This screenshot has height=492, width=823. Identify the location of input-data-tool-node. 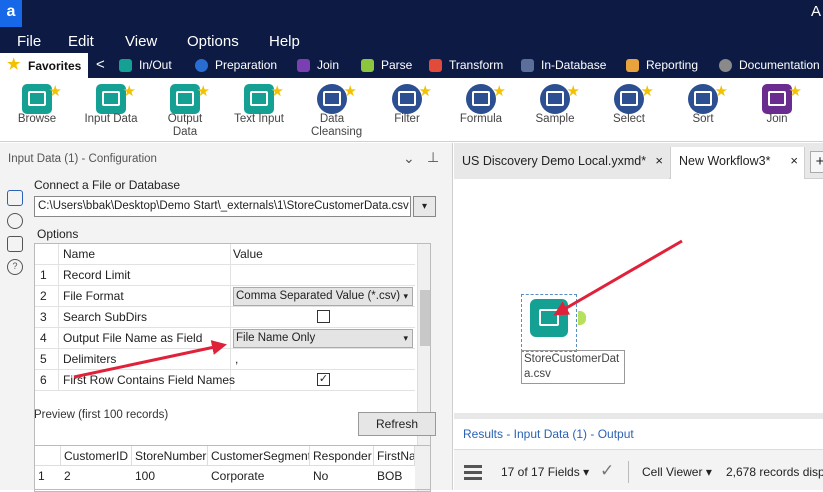
(549, 318).